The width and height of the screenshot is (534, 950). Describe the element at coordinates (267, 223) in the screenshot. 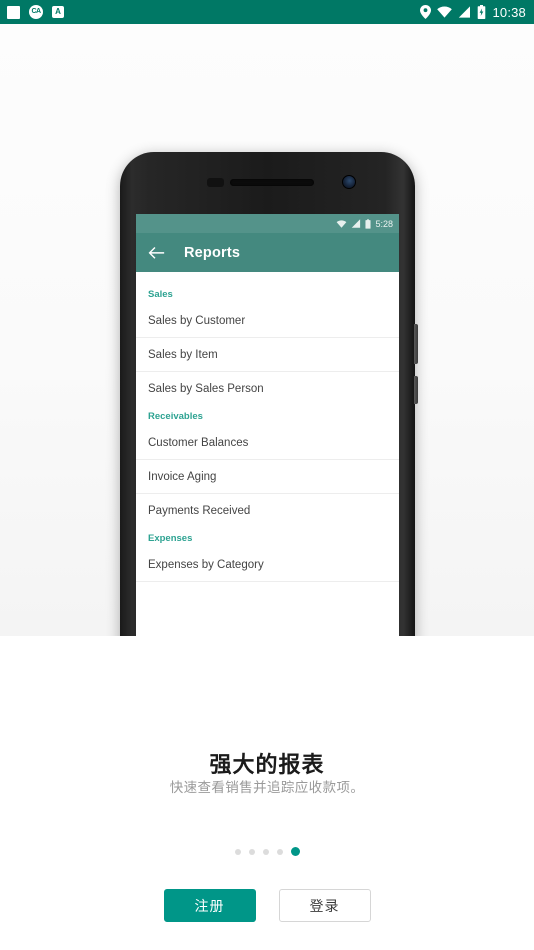

I see `app-status-bar: 5:28` at that location.